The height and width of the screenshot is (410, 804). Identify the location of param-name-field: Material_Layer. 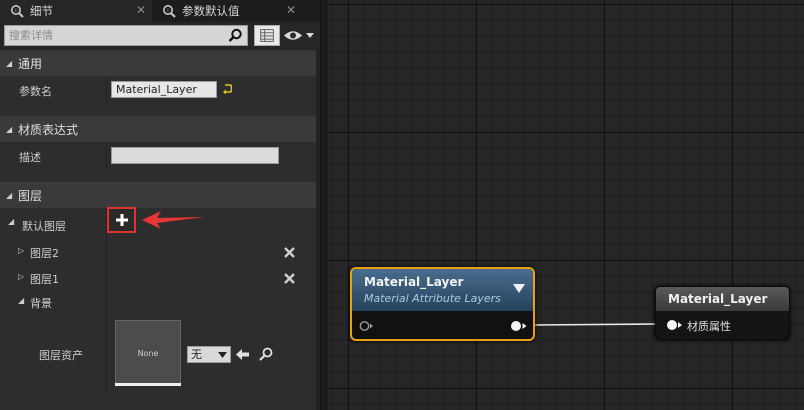
(164, 89).